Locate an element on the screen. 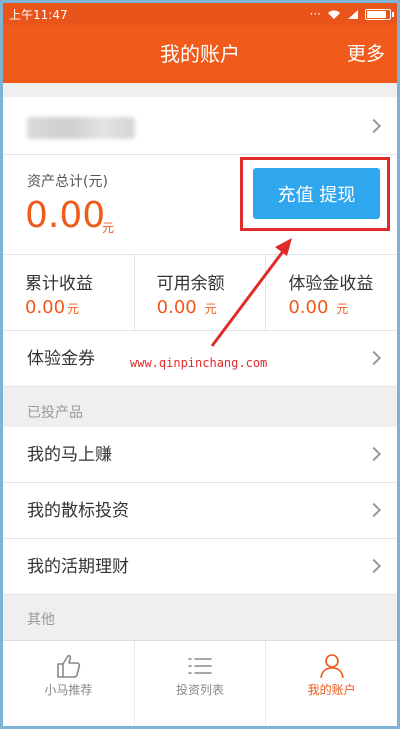  status-icons: ··· is located at coordinates (351, 14).